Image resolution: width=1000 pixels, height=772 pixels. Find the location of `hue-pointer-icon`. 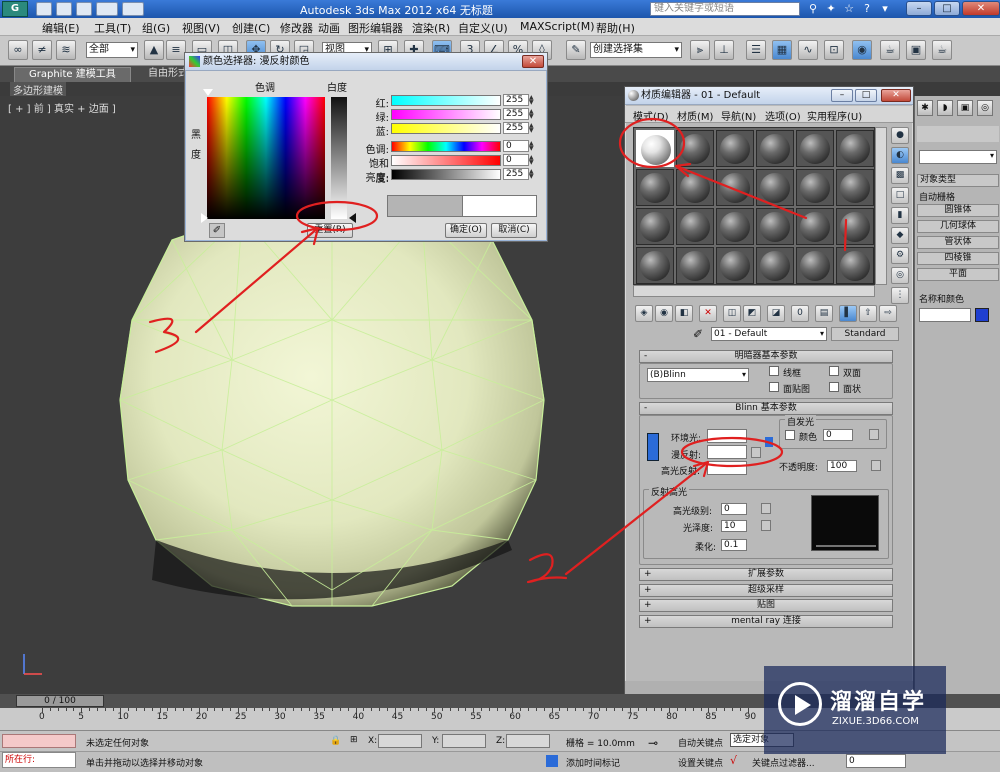

hue-pointer-icon is located at coordinates (208, 92).